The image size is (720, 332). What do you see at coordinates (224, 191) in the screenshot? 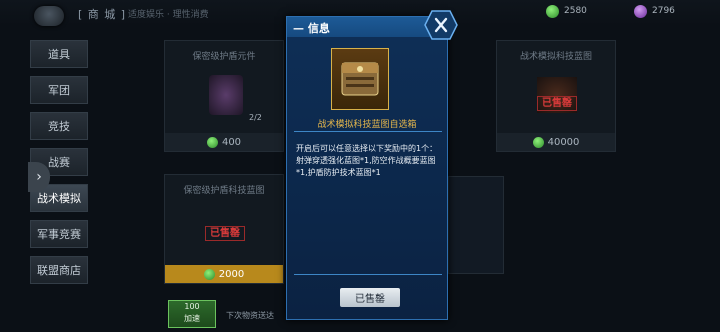
I see `card-name: 保密级护盾科技蓝图` at bounding box center [224, 191].